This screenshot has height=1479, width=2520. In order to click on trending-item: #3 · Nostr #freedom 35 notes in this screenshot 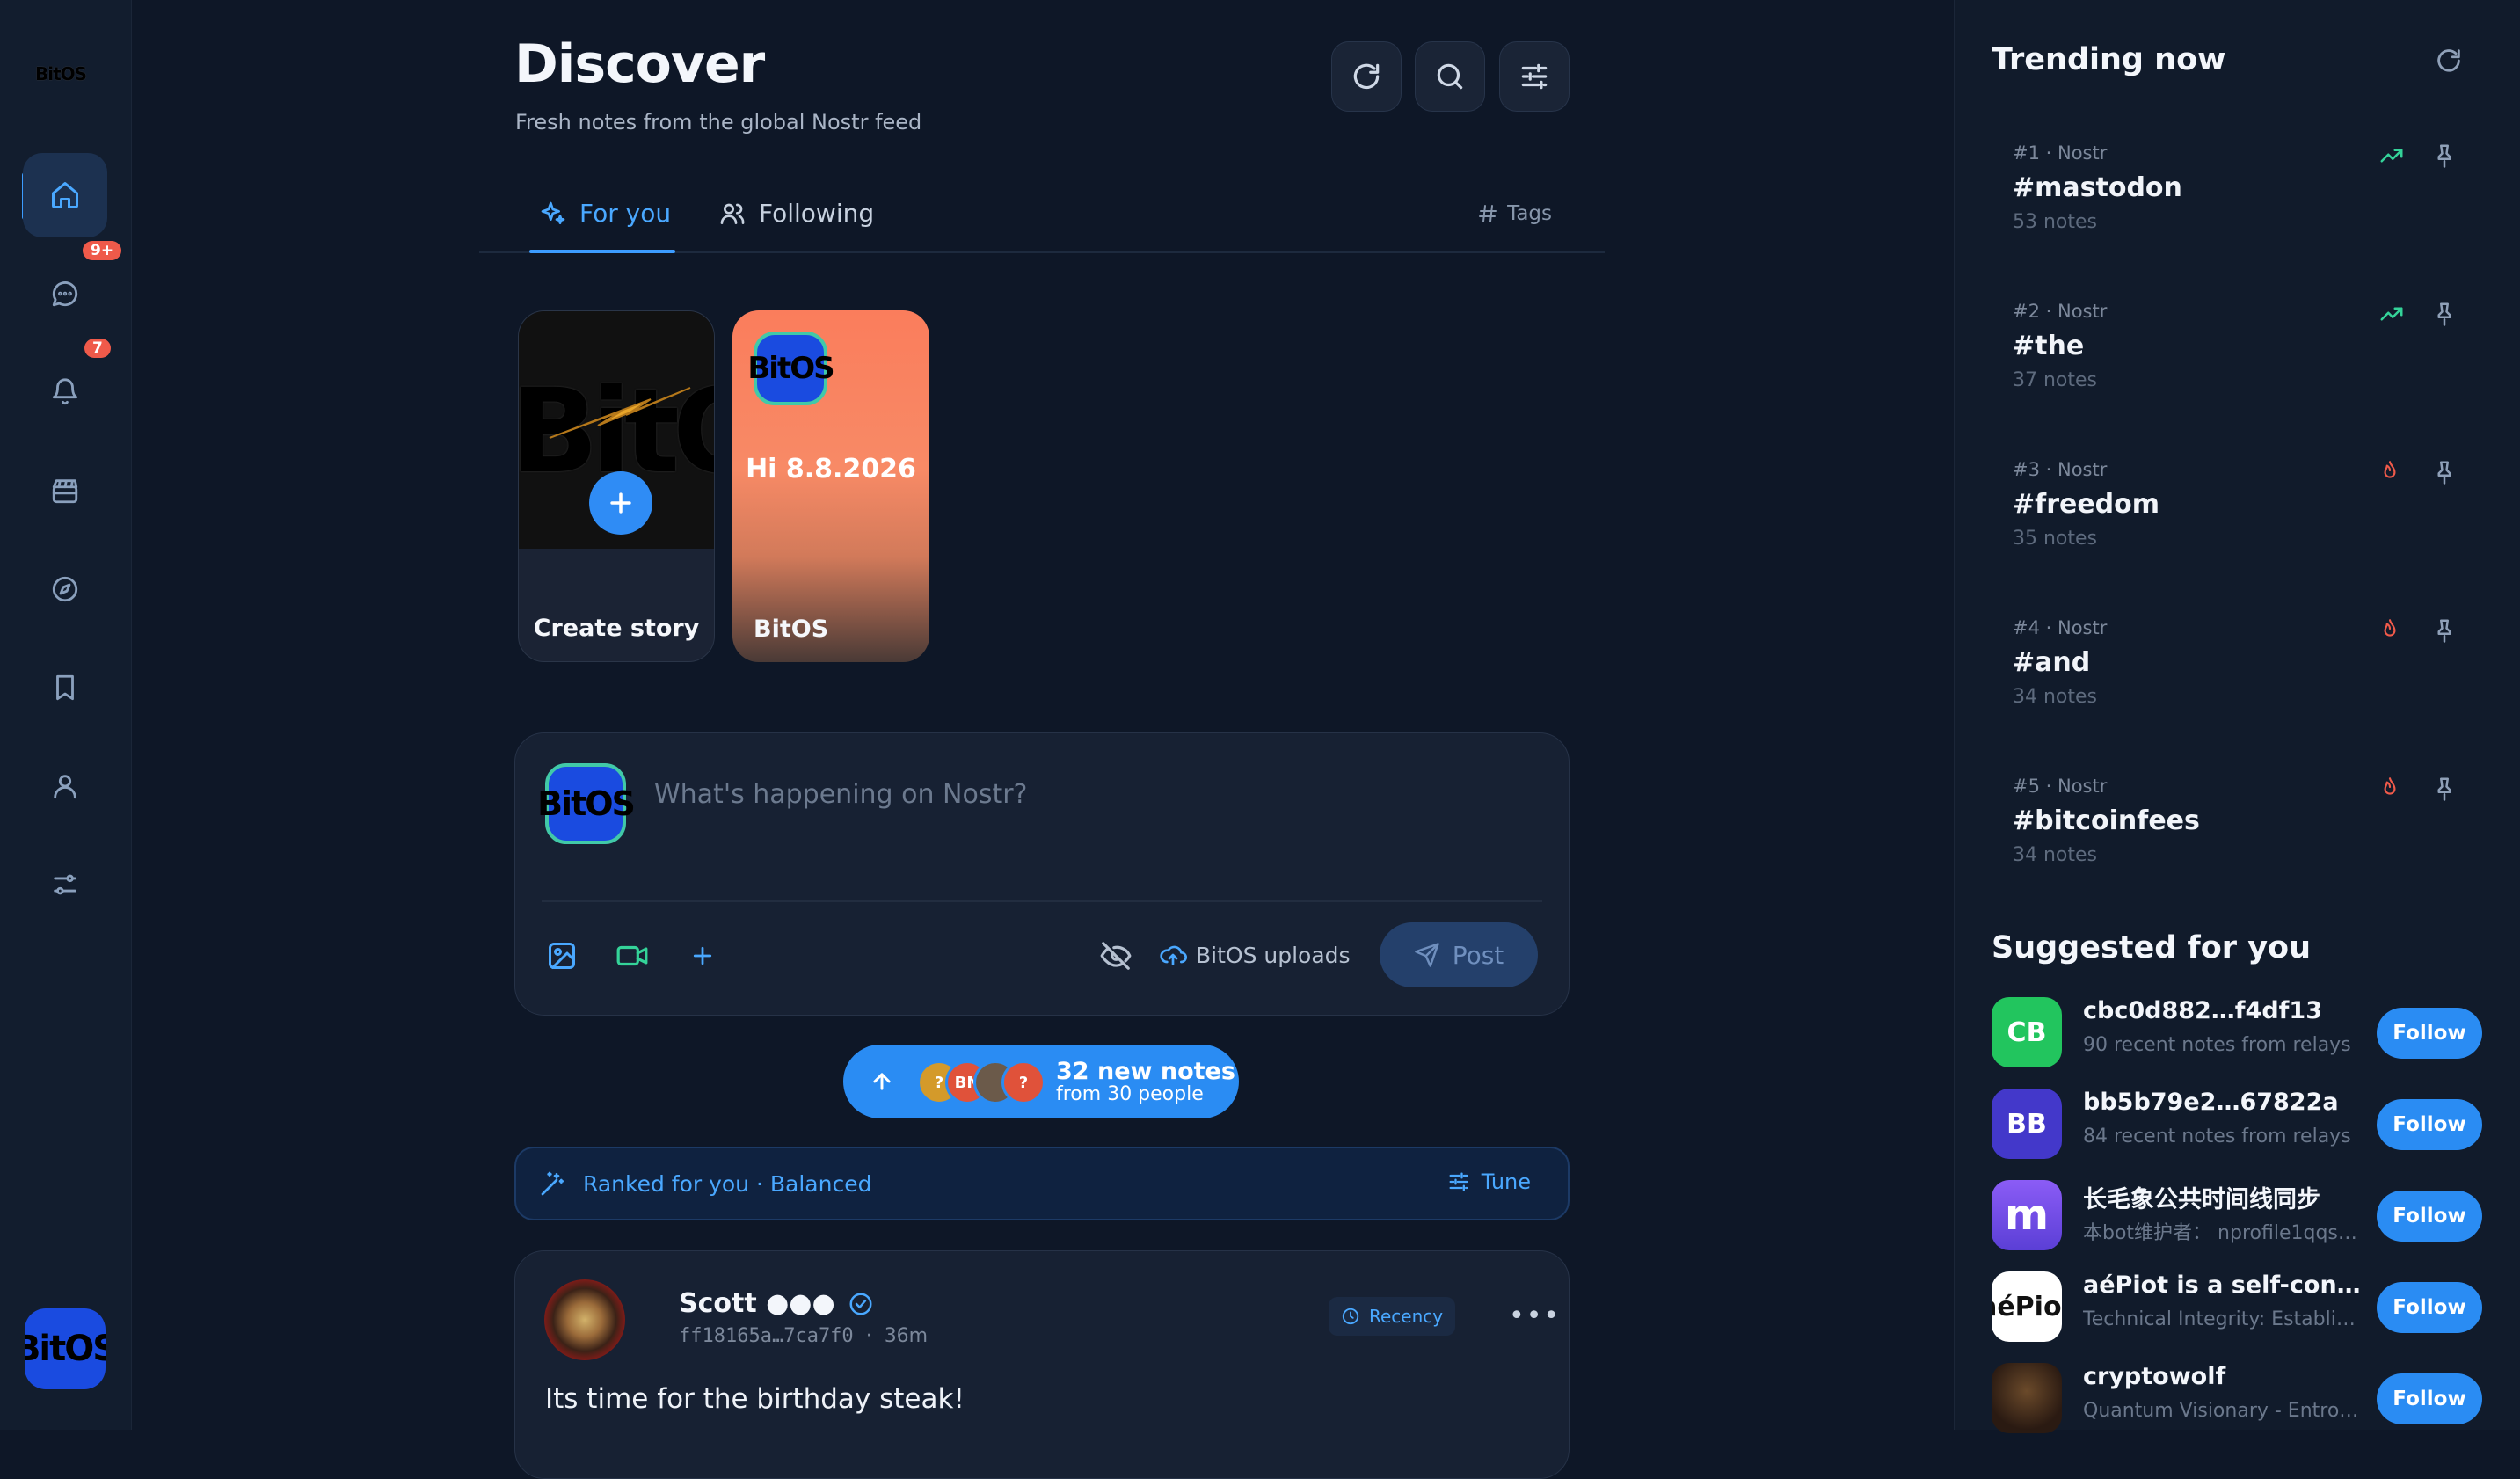, I will do `click(2242, 512)`.